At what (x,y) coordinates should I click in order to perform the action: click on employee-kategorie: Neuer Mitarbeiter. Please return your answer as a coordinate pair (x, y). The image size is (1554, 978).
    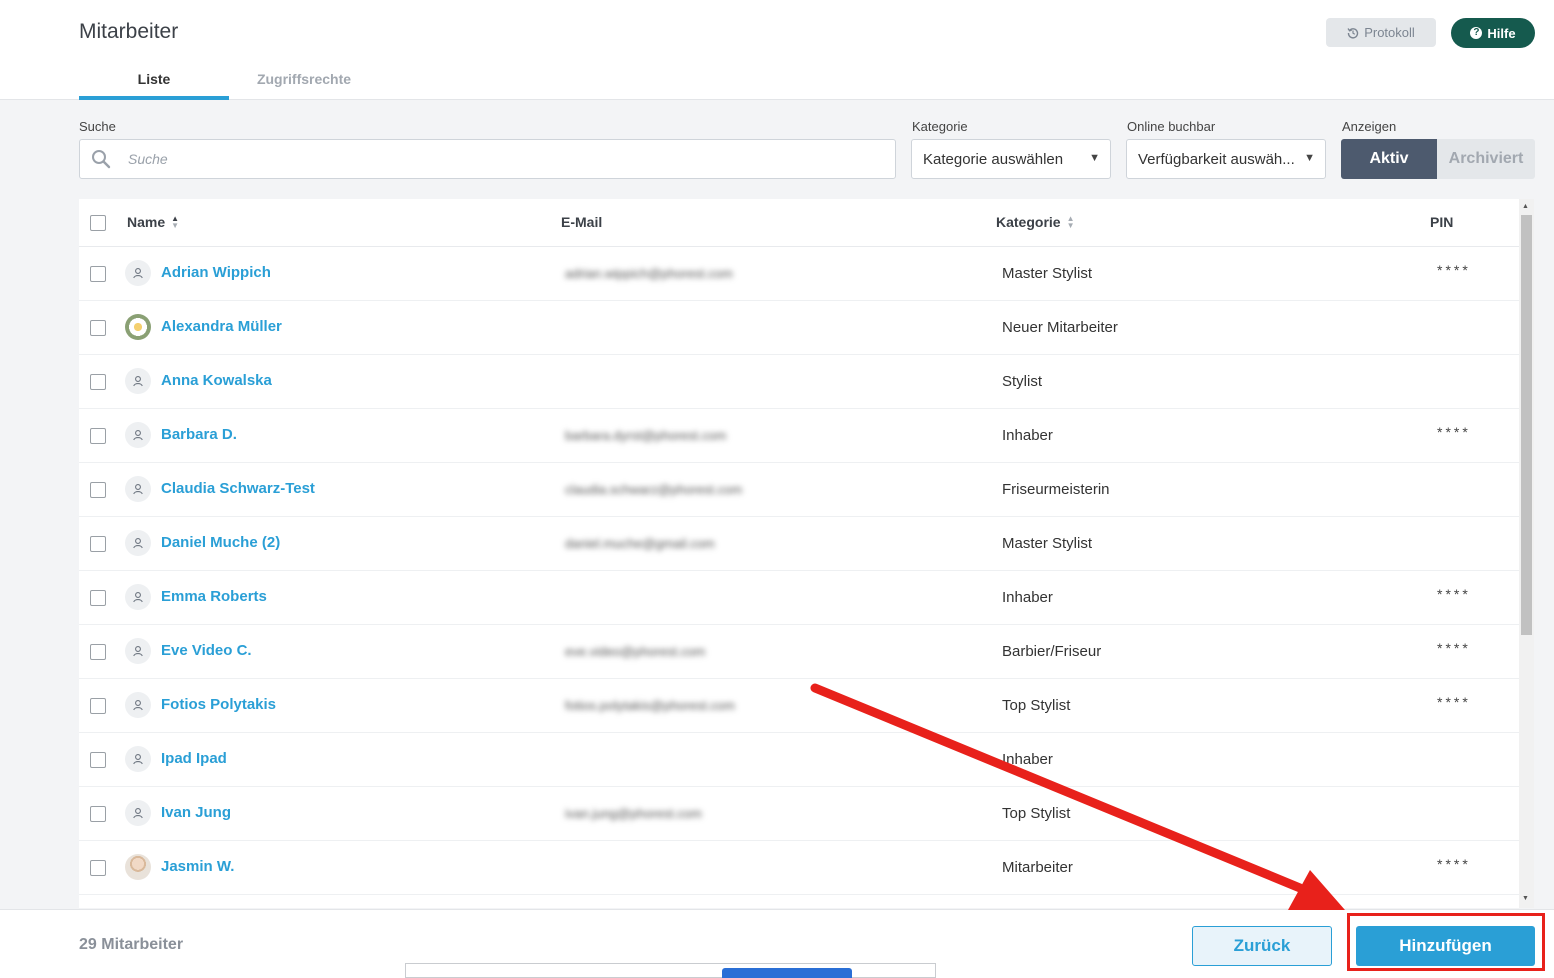
    Looking at the image, I should click on (1060, 327).